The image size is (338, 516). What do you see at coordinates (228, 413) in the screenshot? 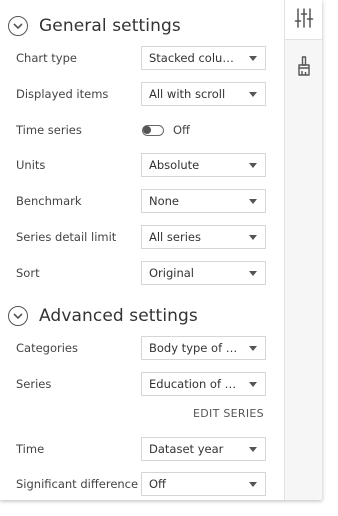
I see `edit-series-link: EDIT SERIES` at bounding box center [228, 413].